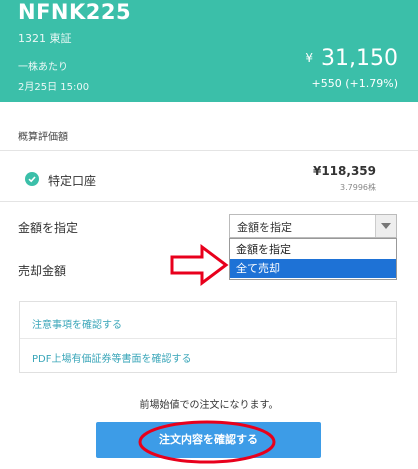  I want to click on amount-label: 金額を指定, so click(48, 228).